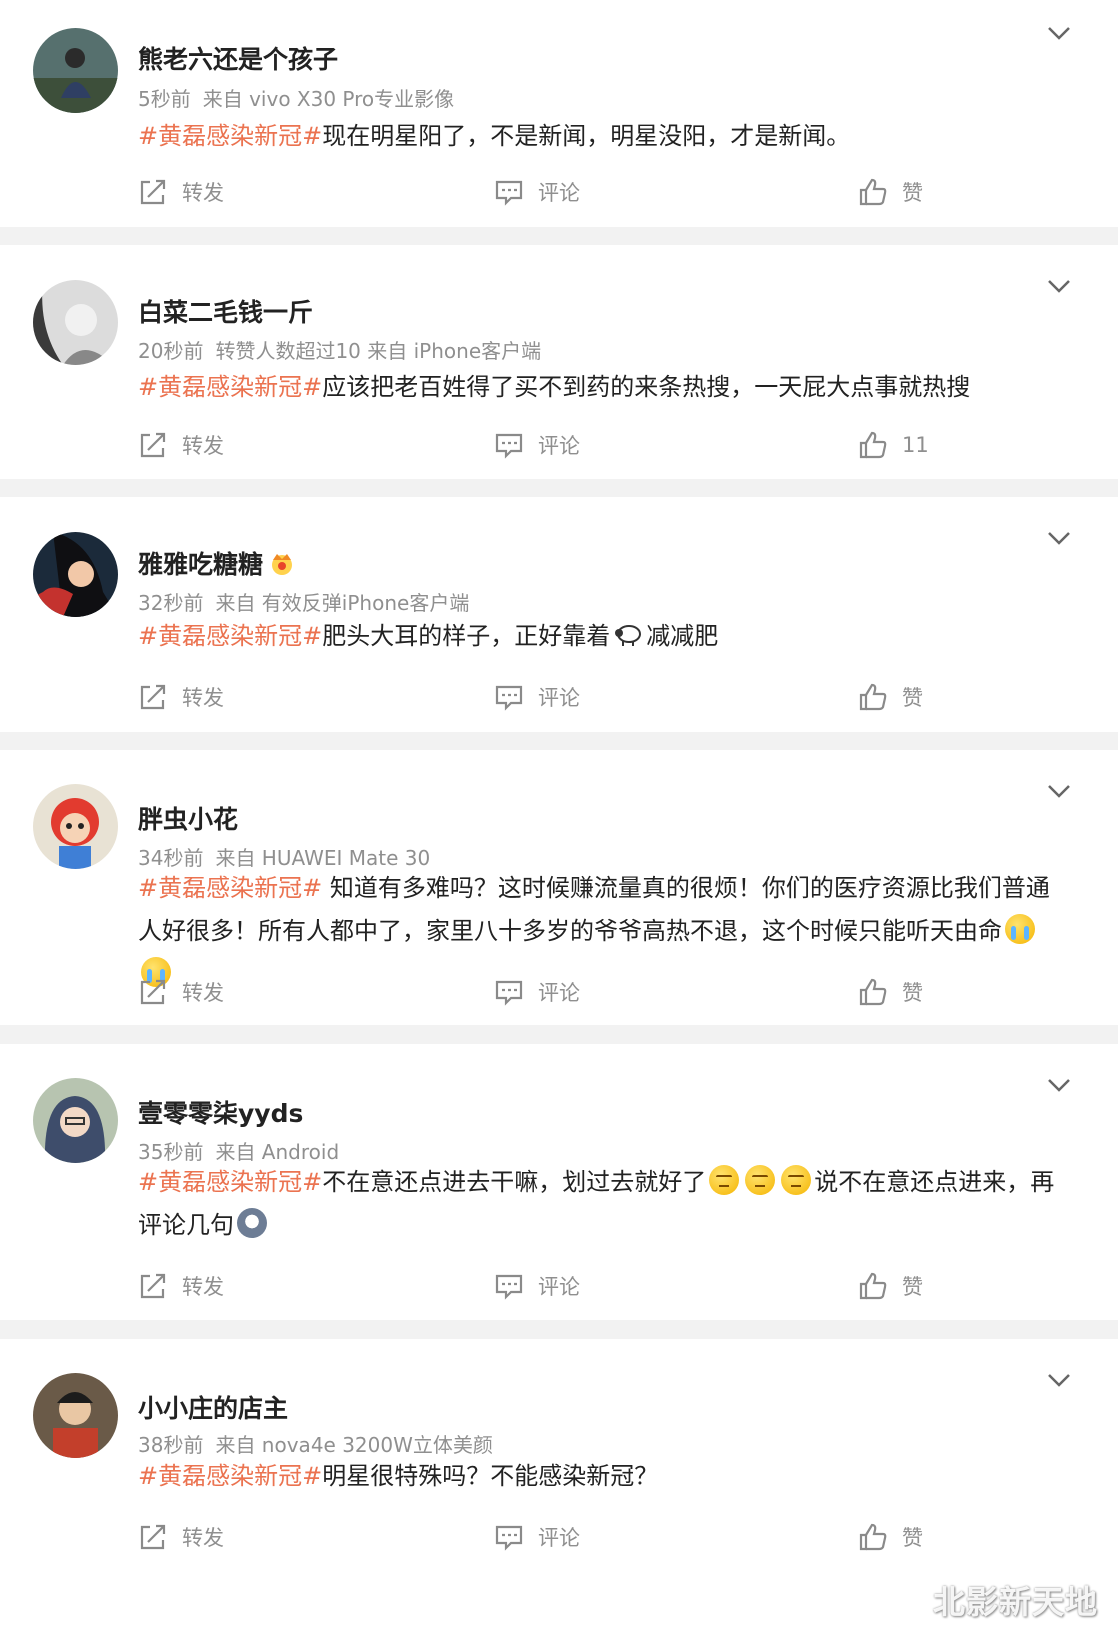 The height and width of the screenshot is (1631, 1118). Describe the element at coordinates (220, 1112) in the screenshot. I see `username: 壹零零柒yyds` at that location.